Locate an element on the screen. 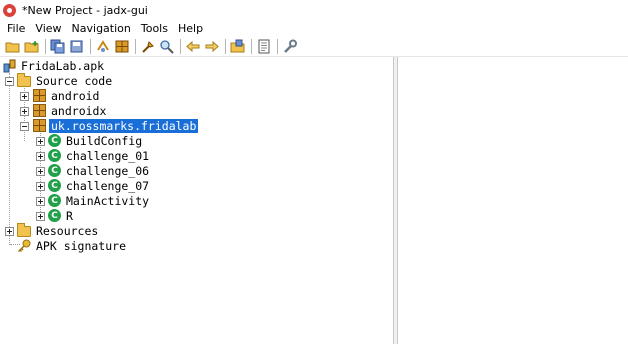 This screenshot has height=344, width=628. tree-node-class: C challenge_06 is located at coordinates (99, 170).